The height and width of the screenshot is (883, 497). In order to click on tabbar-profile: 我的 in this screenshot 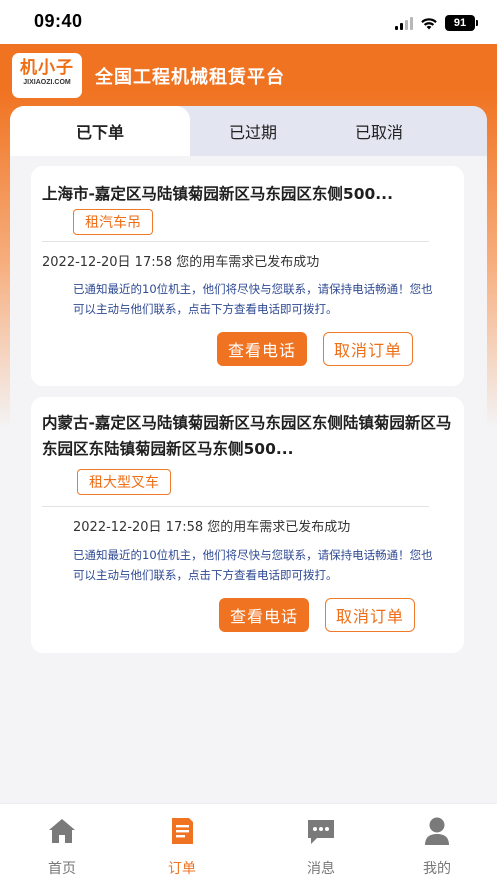, I will do `click(436, 843)`.